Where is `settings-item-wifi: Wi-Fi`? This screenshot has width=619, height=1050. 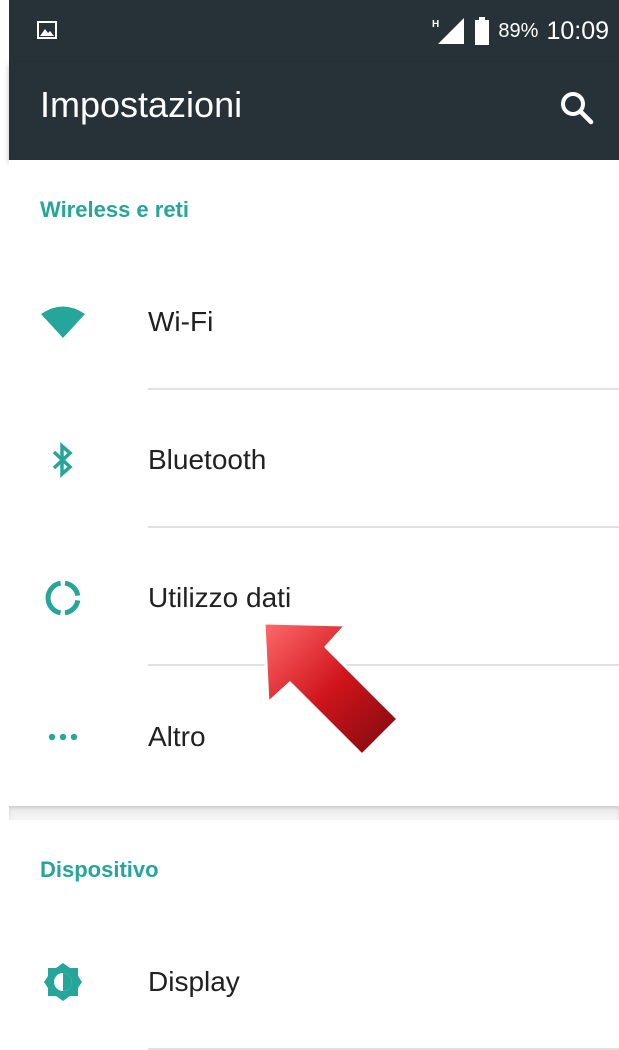 settings-item-wifi: Wi-Fi is located at coordinates (314, 322).